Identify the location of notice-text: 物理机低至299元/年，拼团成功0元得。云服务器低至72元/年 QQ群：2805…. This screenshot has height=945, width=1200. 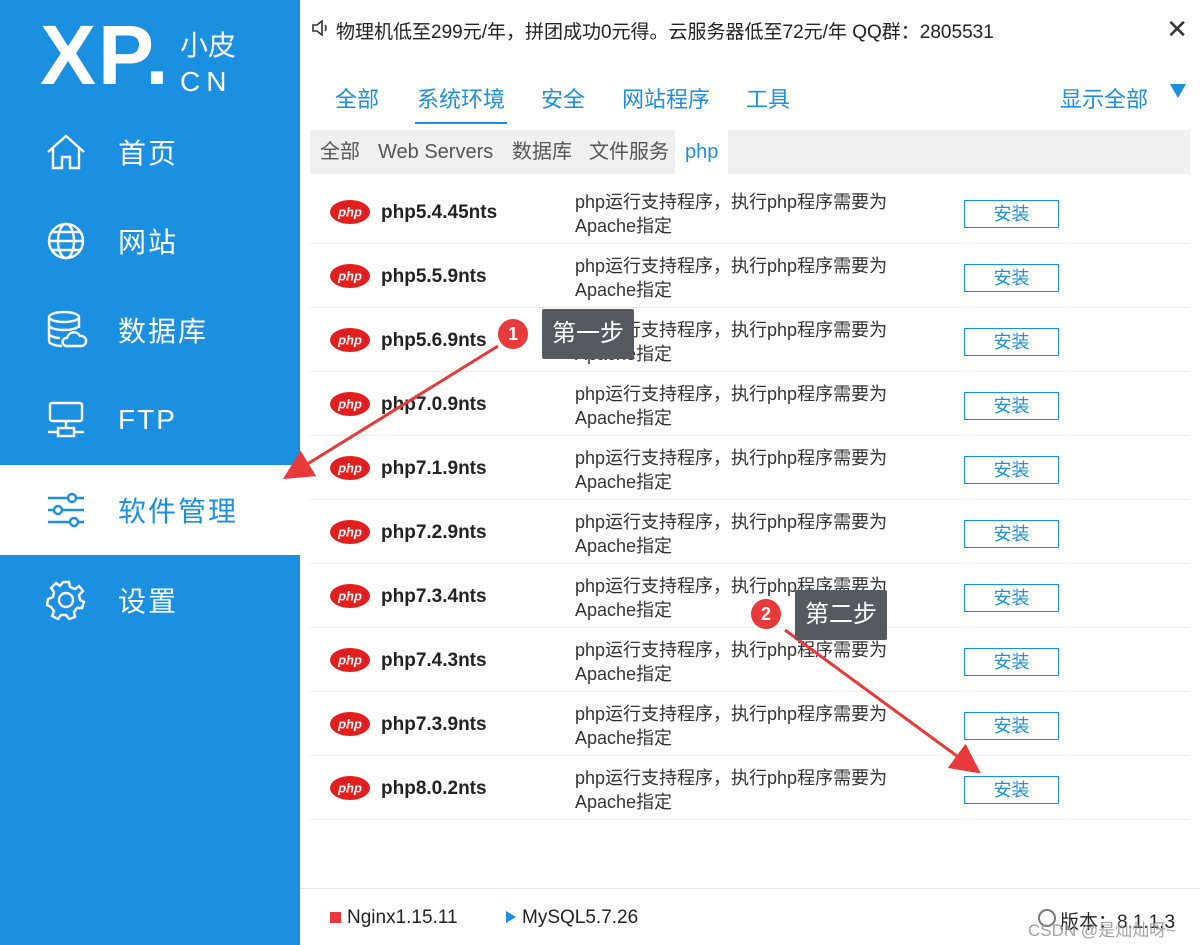
(665, 30).